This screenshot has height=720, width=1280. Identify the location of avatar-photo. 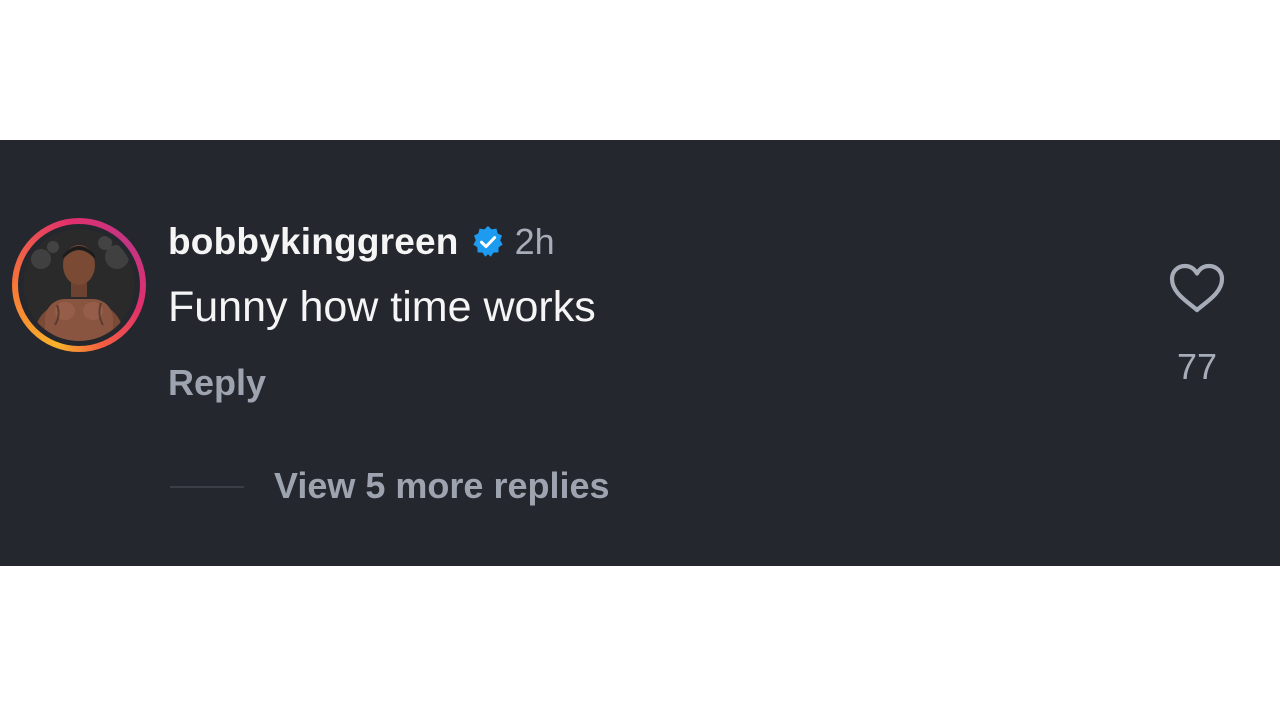
(79, 285).